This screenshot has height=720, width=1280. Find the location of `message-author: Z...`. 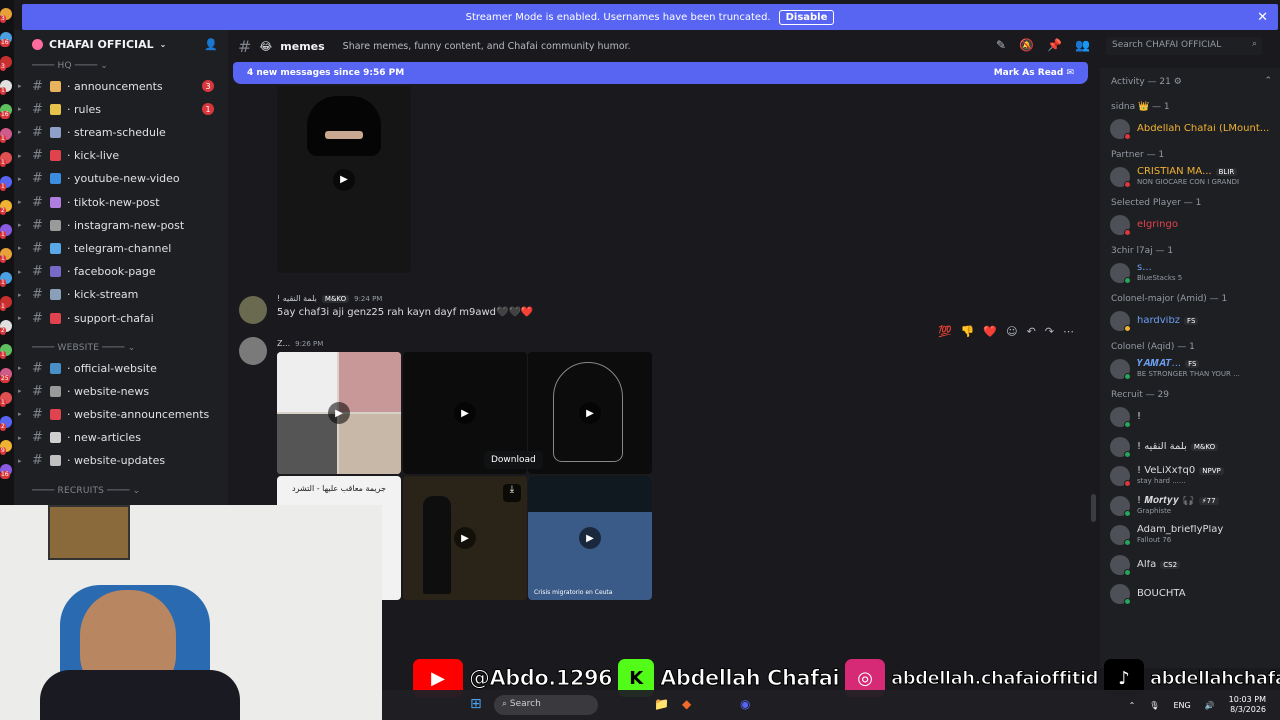

message-author: Z... is located at coordinates (283, 343).